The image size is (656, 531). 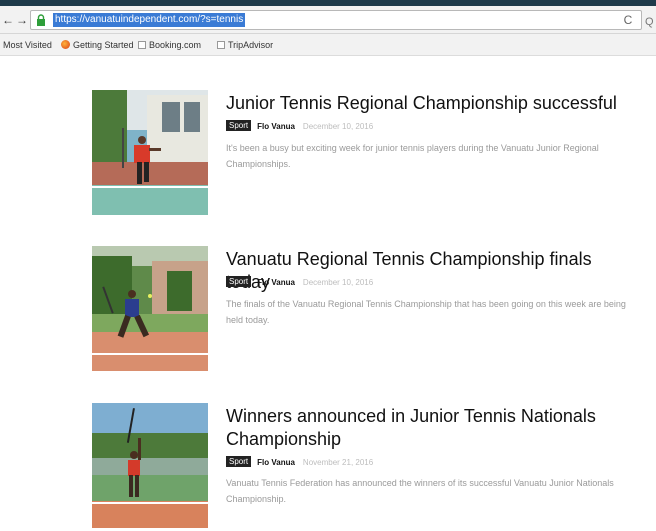 I want to click on bookmark-booking: Booking.com, so click(x=169, y=45).